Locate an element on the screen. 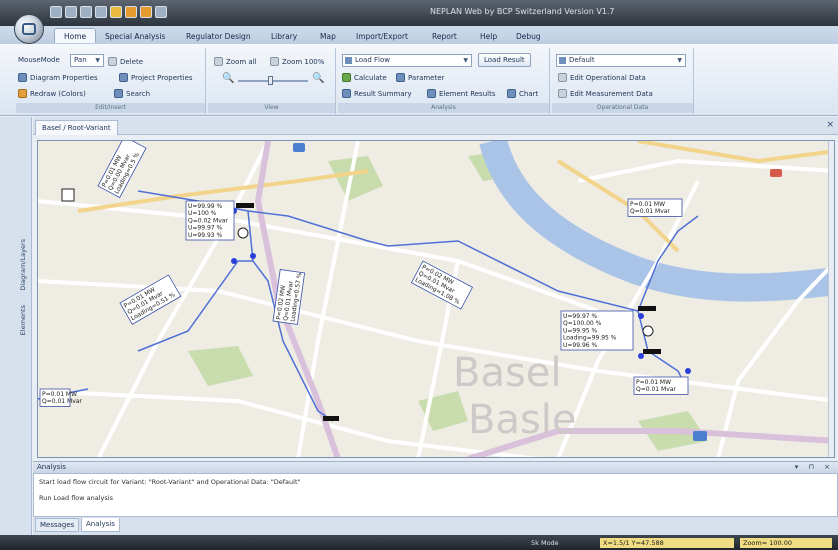 The height and width of the screenshot is (550, 838). analysis-value: Load Flow is located at coordinates (372, 60).